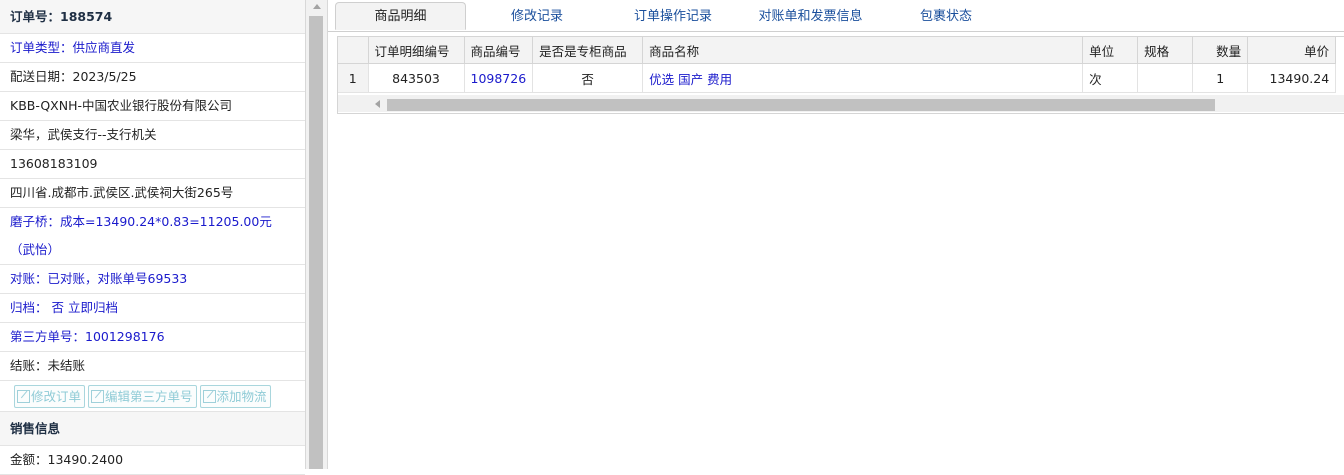 This screenshot has width=1344, height=475. What do you see at coordinates (588, 78) in the screenshot?
I see `is-counter-cell: 否` at bounding box center [588, 78].